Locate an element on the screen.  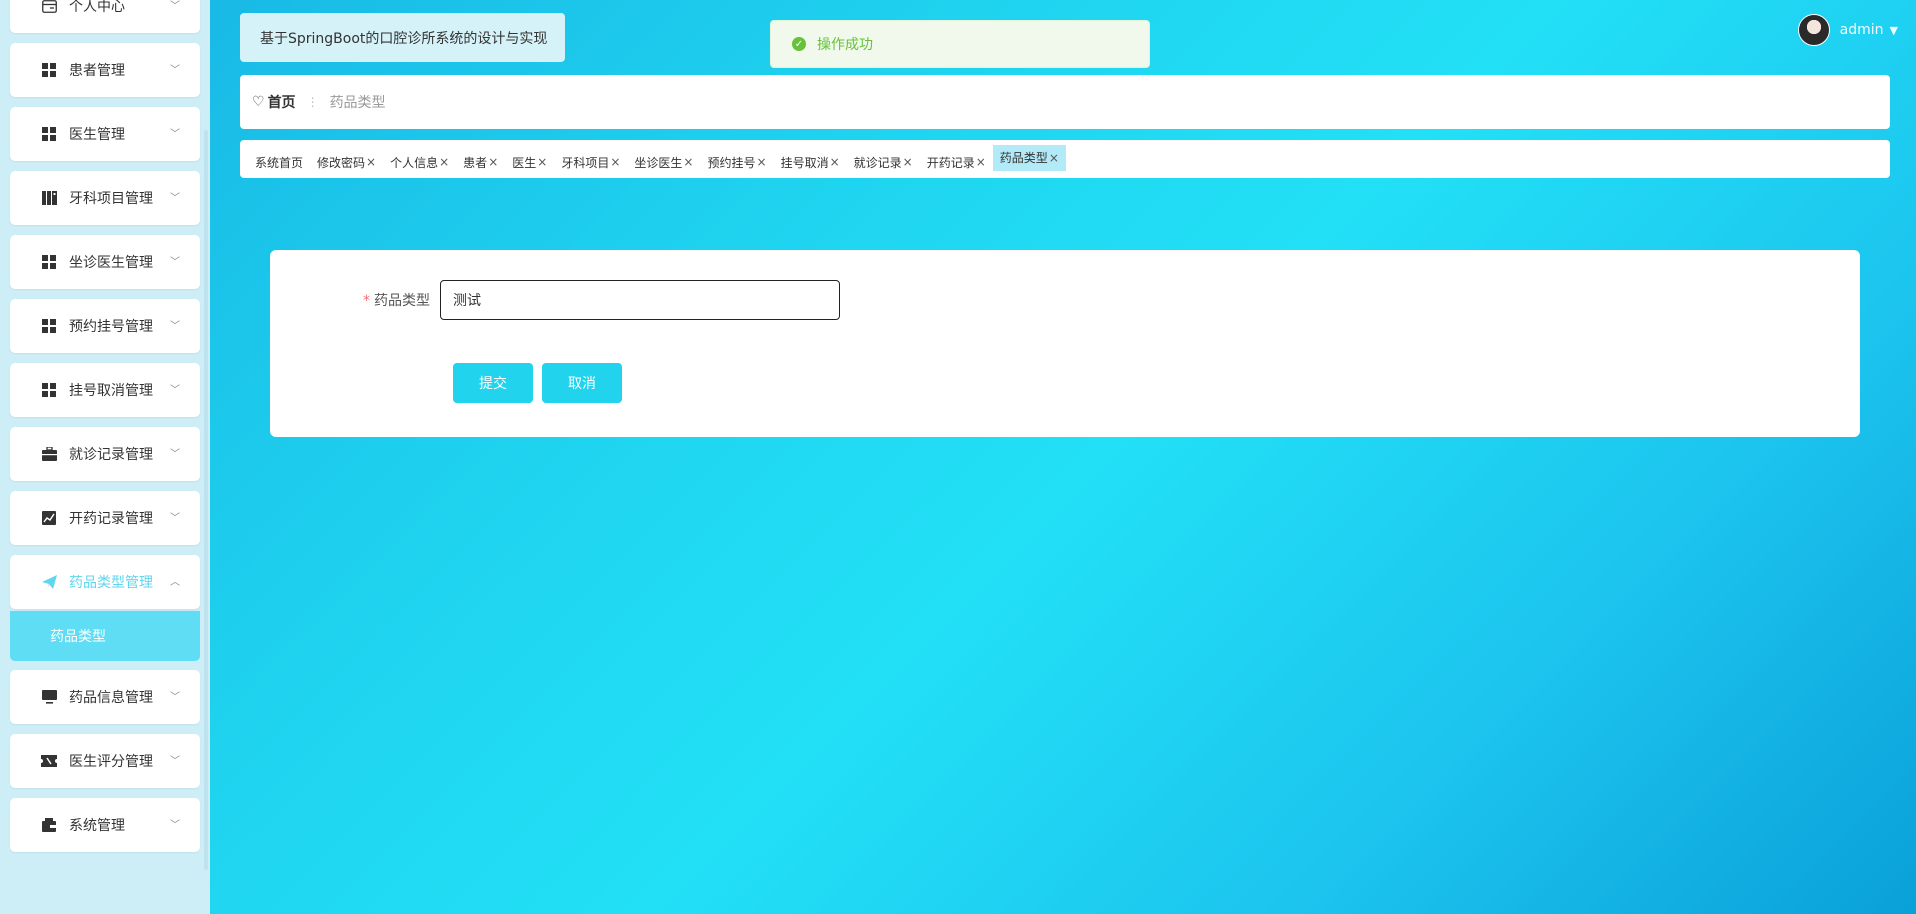
sidebar-item-label: 系统管理 is located at coordinates (97, 826).